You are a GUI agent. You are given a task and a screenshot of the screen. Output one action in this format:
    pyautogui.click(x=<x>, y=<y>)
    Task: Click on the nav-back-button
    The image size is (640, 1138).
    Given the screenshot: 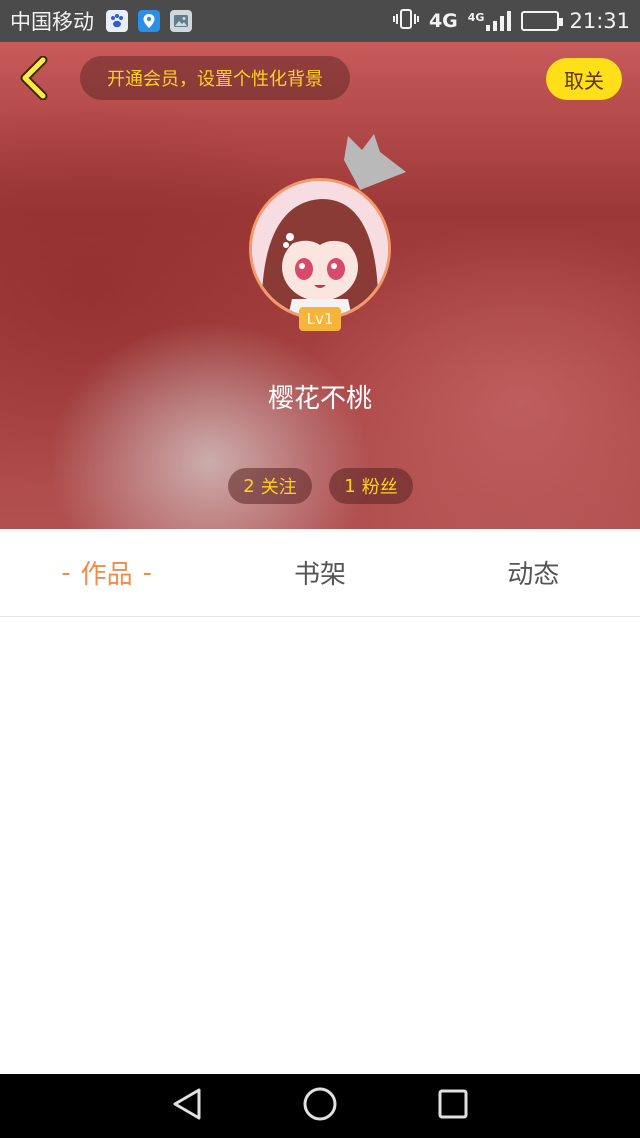 What is the action you would take?
    pyautogui.click(x=187, y=1106)
    